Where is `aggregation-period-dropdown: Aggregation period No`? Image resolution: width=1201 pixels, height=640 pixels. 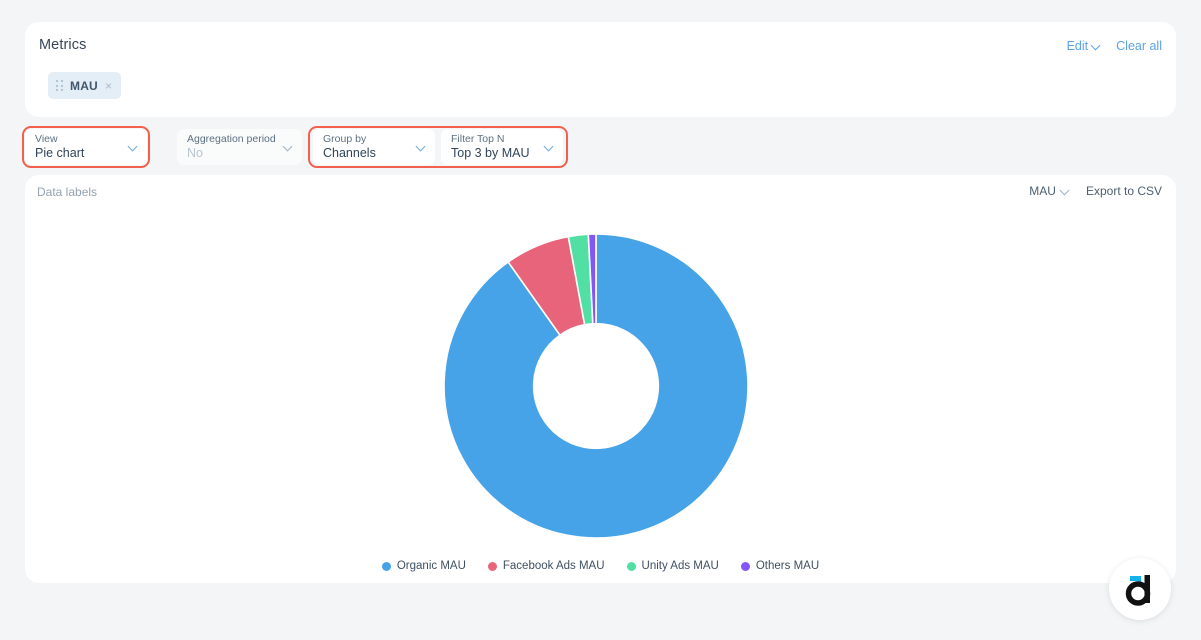 aggregation-period-dropdown: Aggregation period No is located at coordinates (239, 147).